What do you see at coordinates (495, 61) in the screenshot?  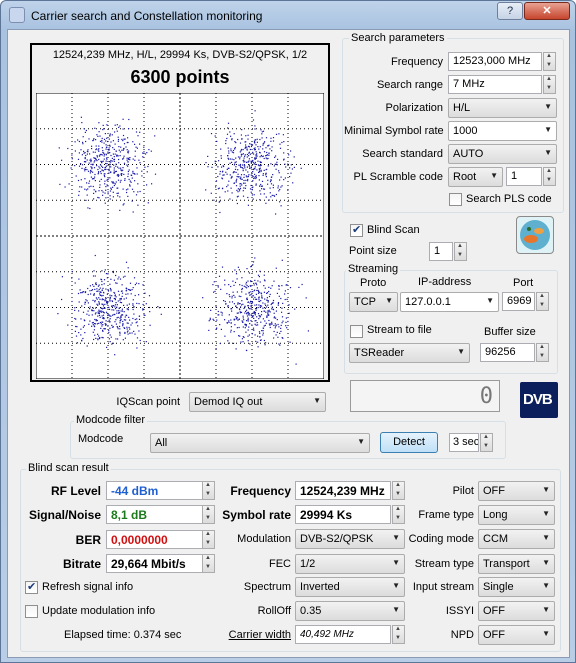 I see `frequency-input: 12523,000 MHz` at bounding box center [495, 61].